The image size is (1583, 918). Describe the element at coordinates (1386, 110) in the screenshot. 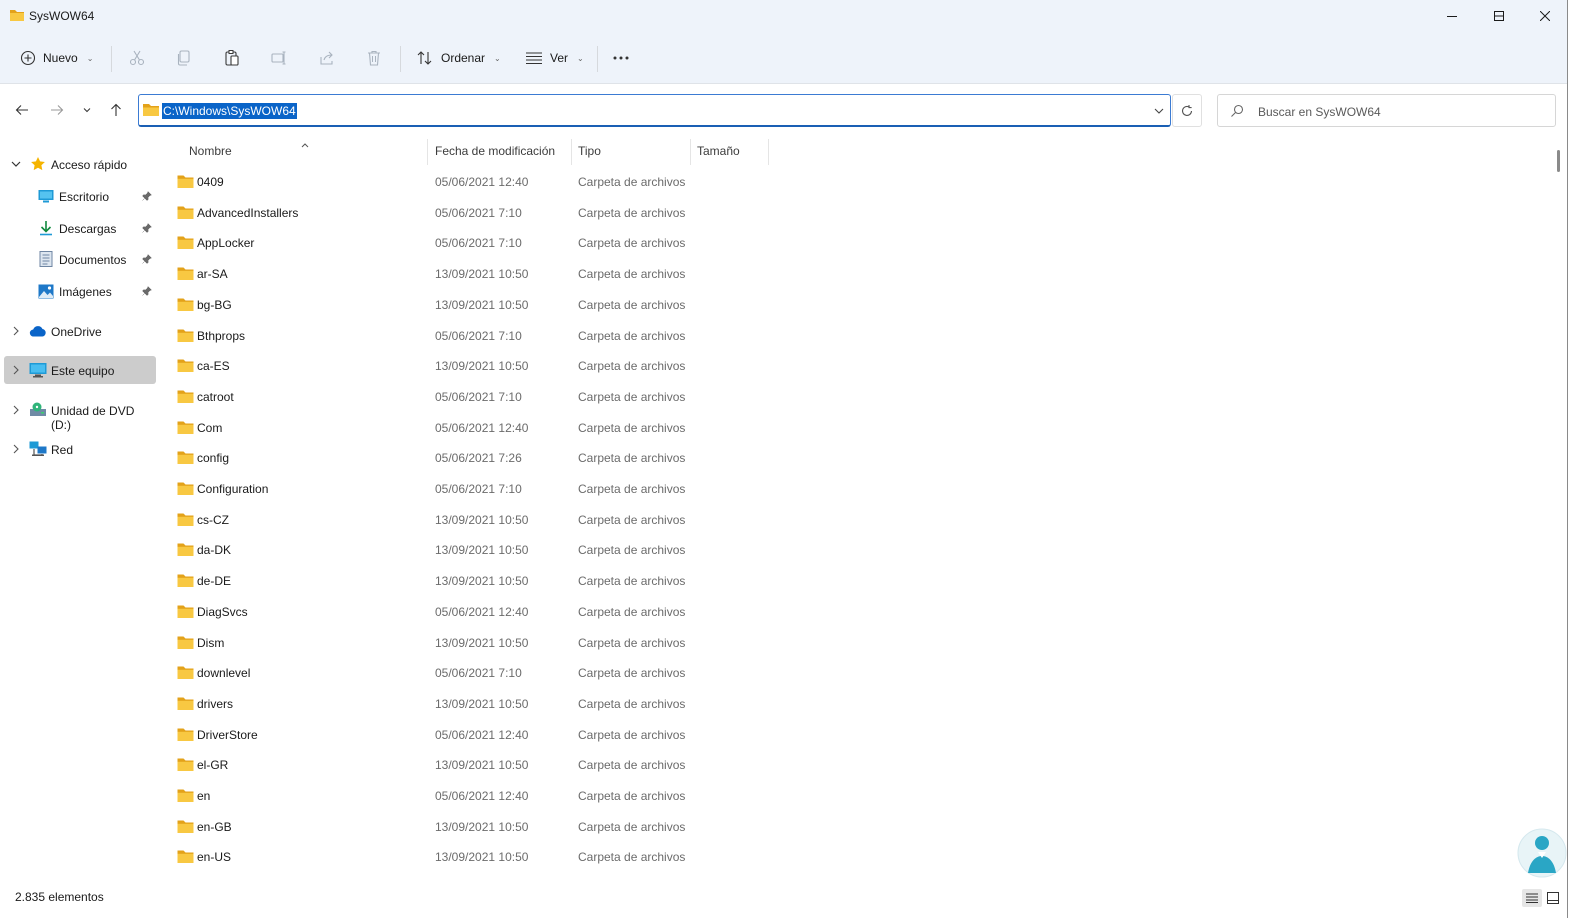

I see `search-box: Buscar en SysWOW64` at that location.